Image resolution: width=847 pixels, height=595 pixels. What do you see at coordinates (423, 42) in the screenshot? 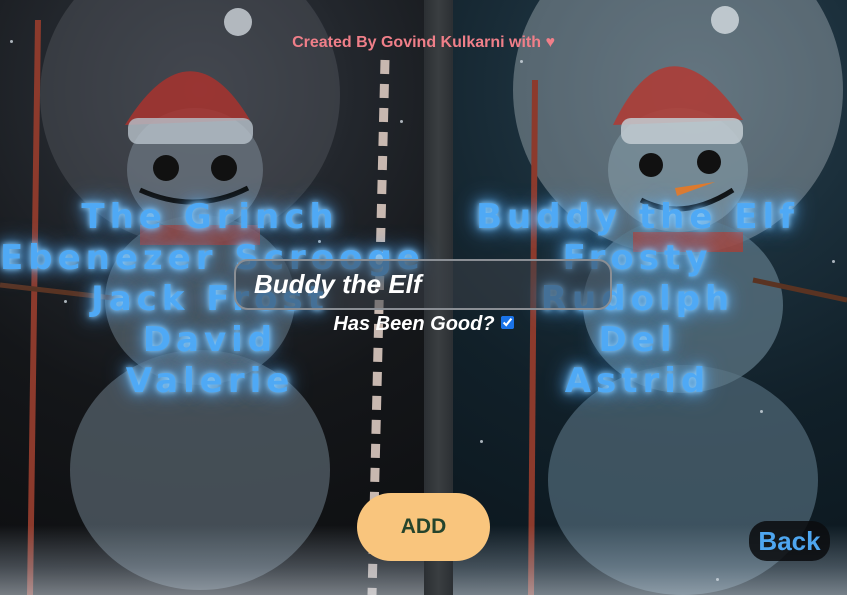
I see `credit-text: Created By Govind Kulkarni with ♥` at bounding box center [423, 42].